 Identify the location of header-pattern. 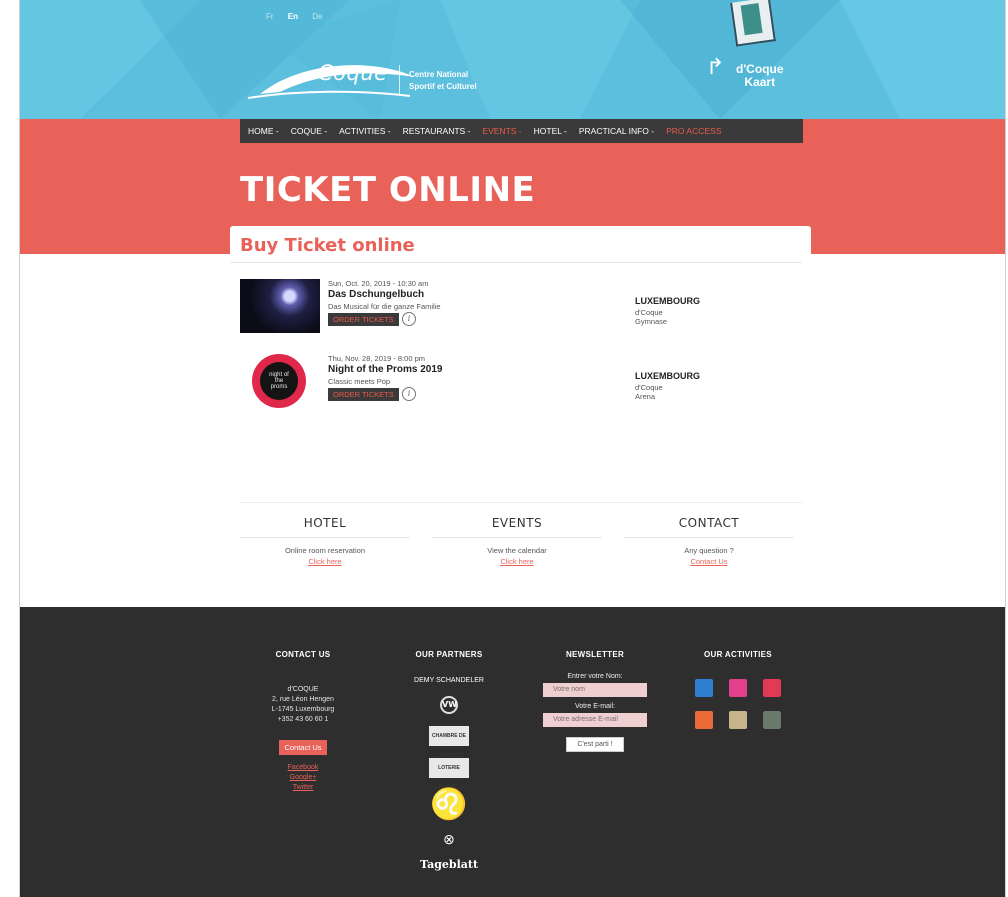
(512, 59).